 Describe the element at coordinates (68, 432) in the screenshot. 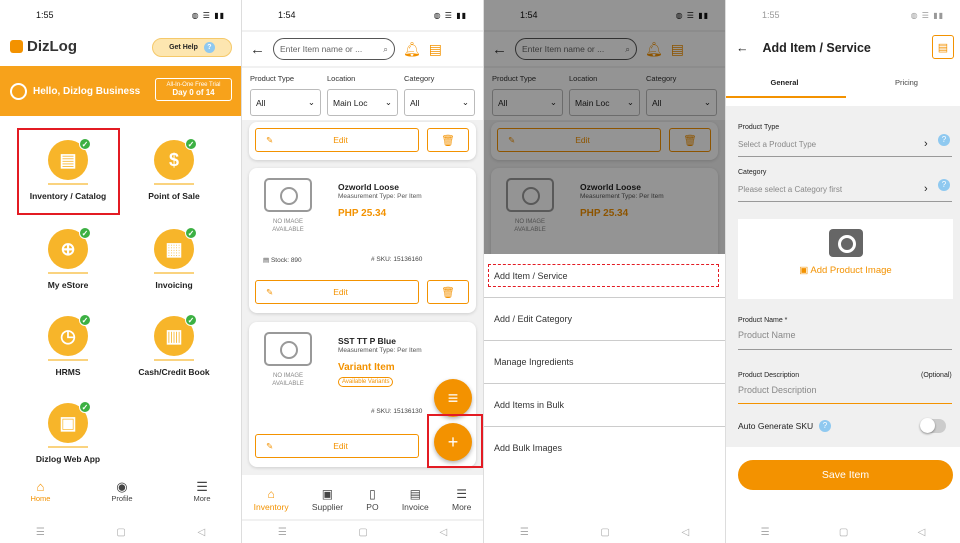

I see `tile-webapp: ▣ ✓ Dizlog Web App` at that location.